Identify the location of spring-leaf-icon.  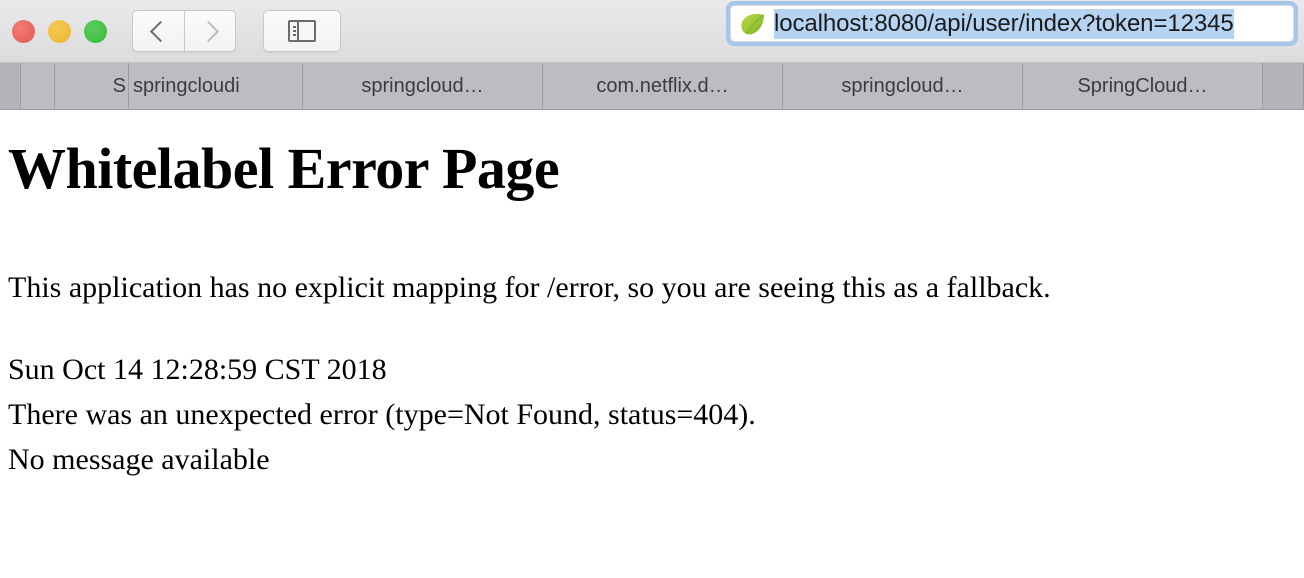
(753, 24).